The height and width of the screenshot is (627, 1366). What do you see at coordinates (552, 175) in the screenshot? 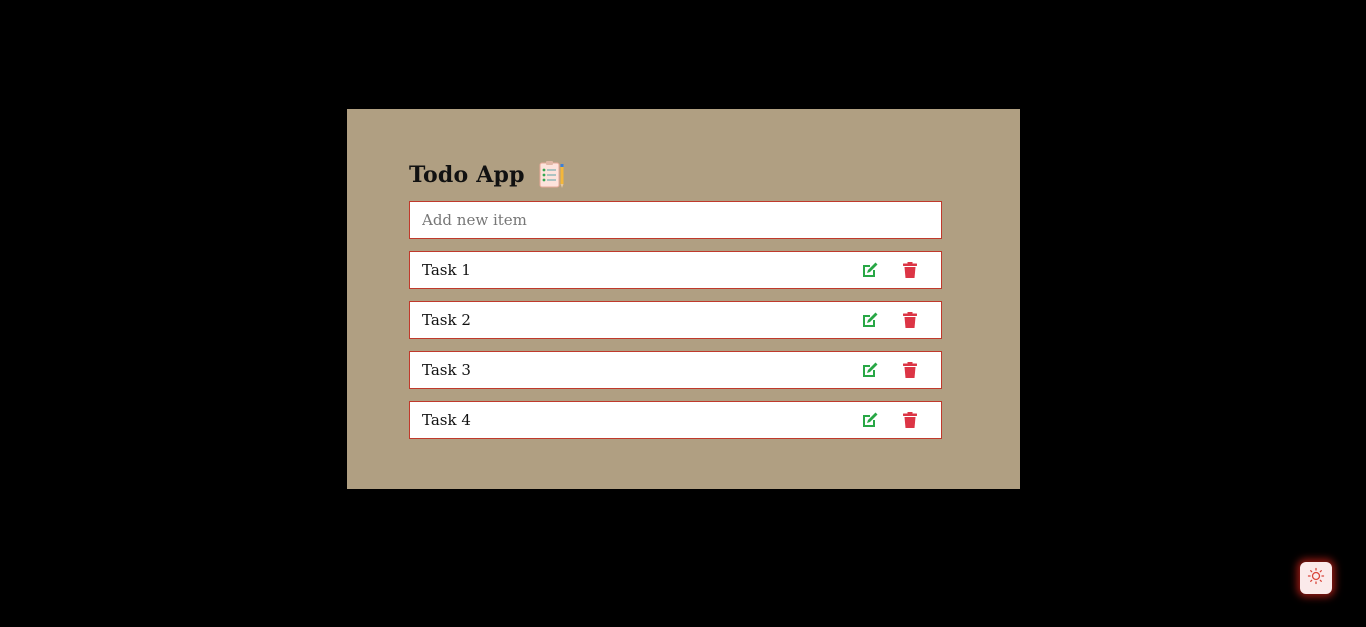
I see `clipboard-checklist-icon` at bounding box center [552, 175].